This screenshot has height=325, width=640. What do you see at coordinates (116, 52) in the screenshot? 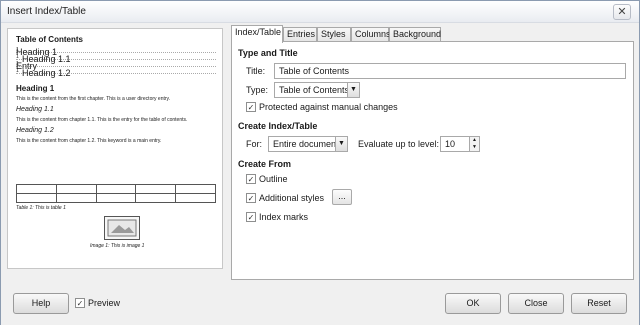
I see `toc-entry: Heading 11` at bounding box center [116, 52].